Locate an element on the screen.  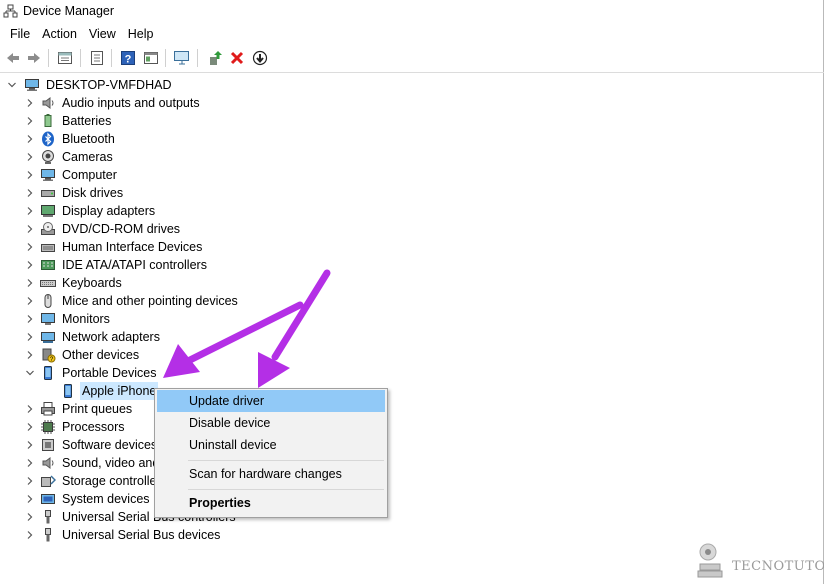
display-adapter-icon is located at coordinates (48, 211).